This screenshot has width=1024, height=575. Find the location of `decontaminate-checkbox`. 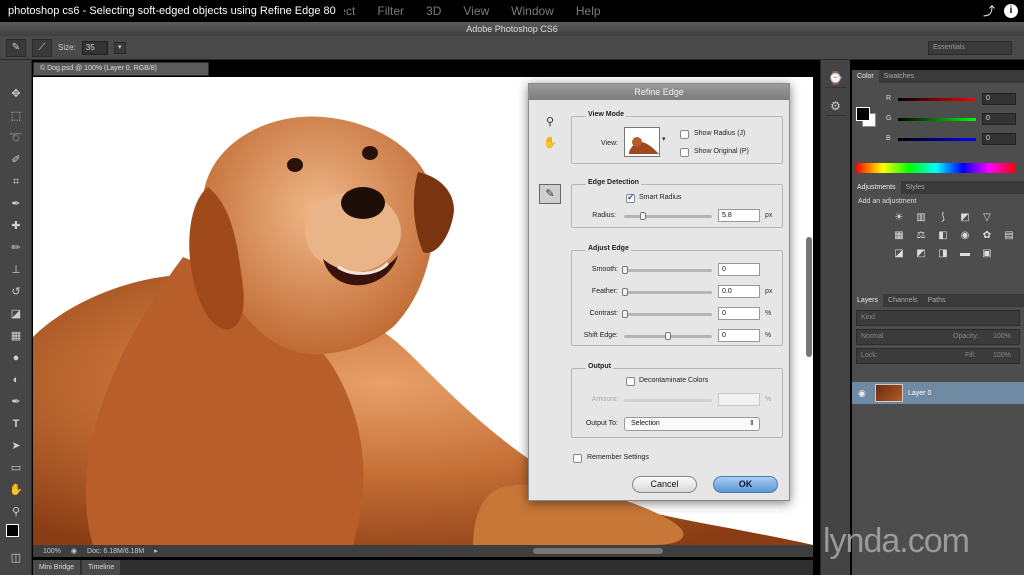

decontaminate-checkbox is located at coordinates (630, 381).